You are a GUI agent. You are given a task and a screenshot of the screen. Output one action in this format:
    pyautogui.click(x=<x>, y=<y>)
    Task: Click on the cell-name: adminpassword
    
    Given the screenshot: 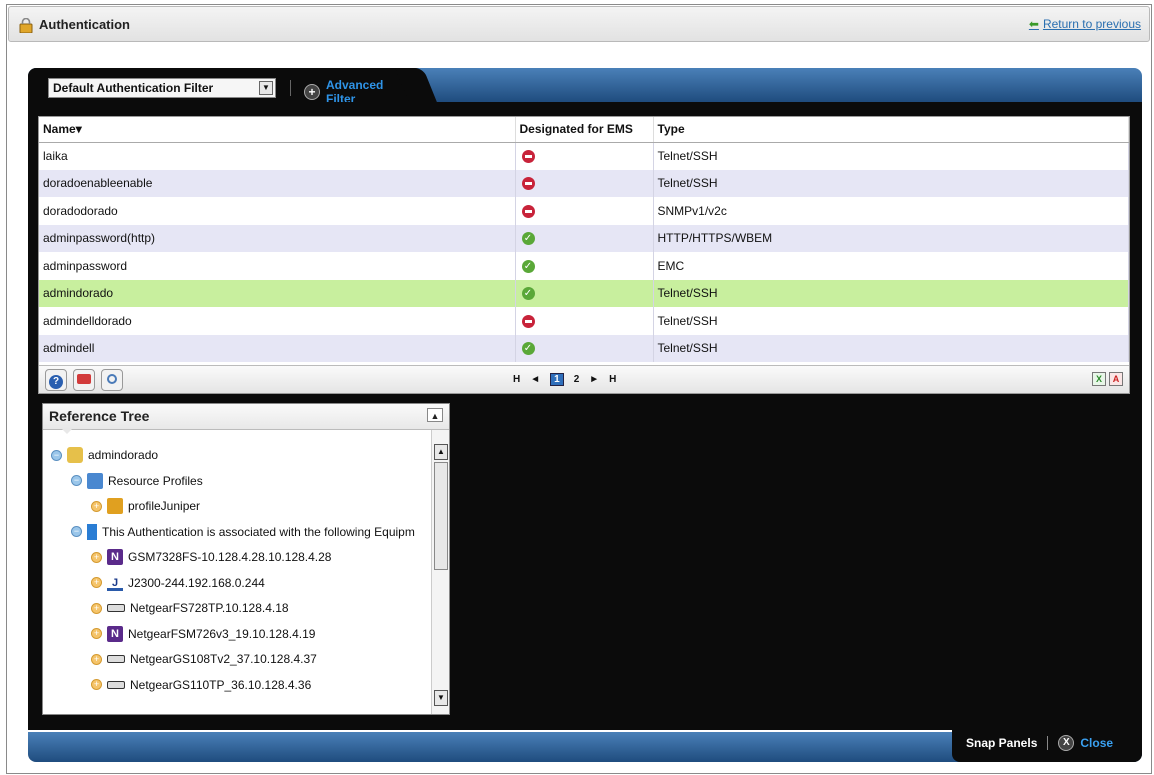 What is the action you would take?
    pyautogui.click(x=277, y=266)
    